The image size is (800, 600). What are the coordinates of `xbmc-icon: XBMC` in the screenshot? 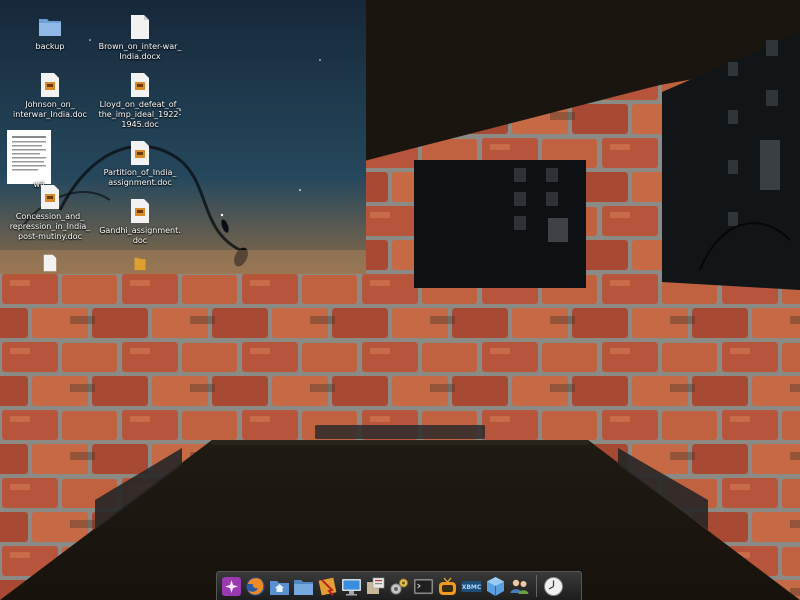 It's located at (471, 586).